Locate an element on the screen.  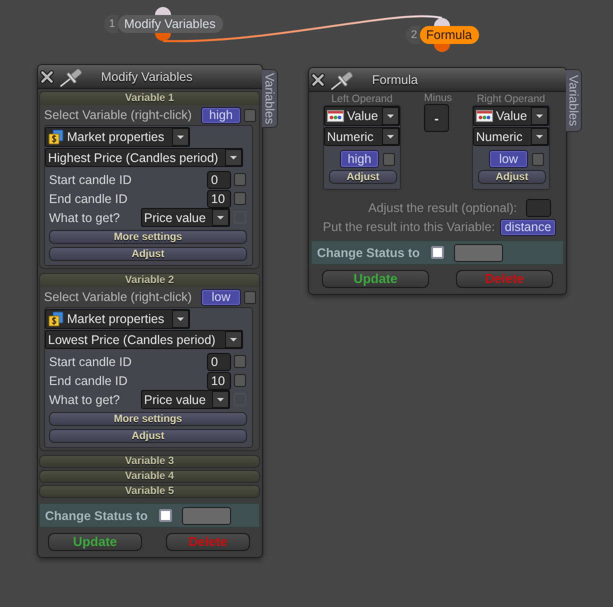
section-header: Variable 5 is located at coordinates (149, 491).